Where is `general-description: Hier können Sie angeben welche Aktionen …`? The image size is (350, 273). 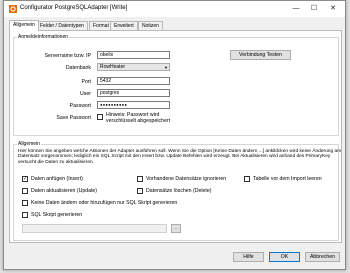
general-description: Hier können Sie angeben welche Aktionen … is located at coordinates (180, 157).